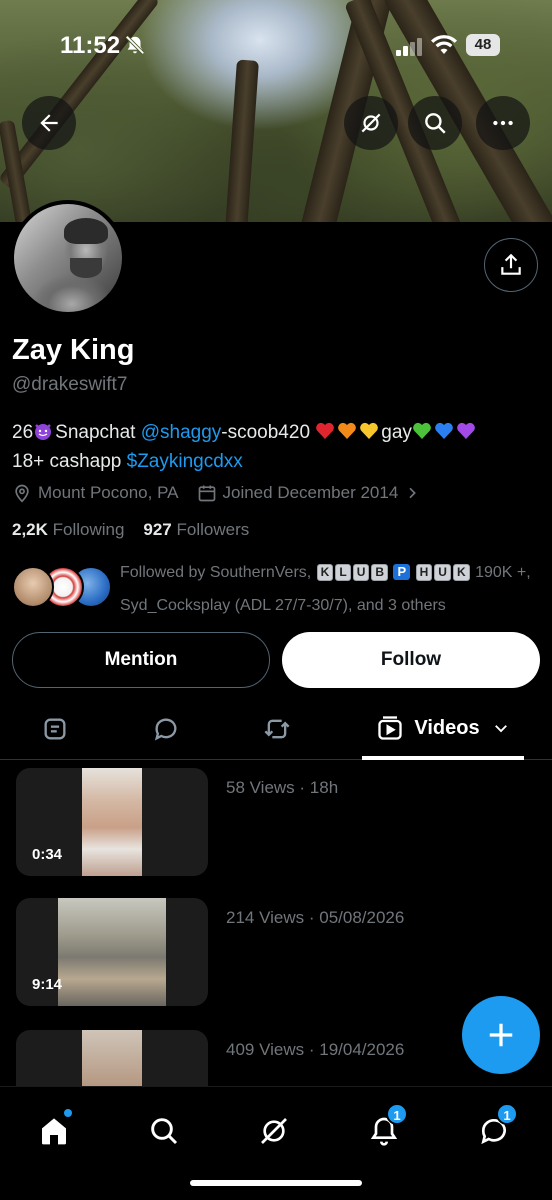 The height and width of the screenshot is (1200, 552). I want to click on klub-letter: U, so click(361, 572).